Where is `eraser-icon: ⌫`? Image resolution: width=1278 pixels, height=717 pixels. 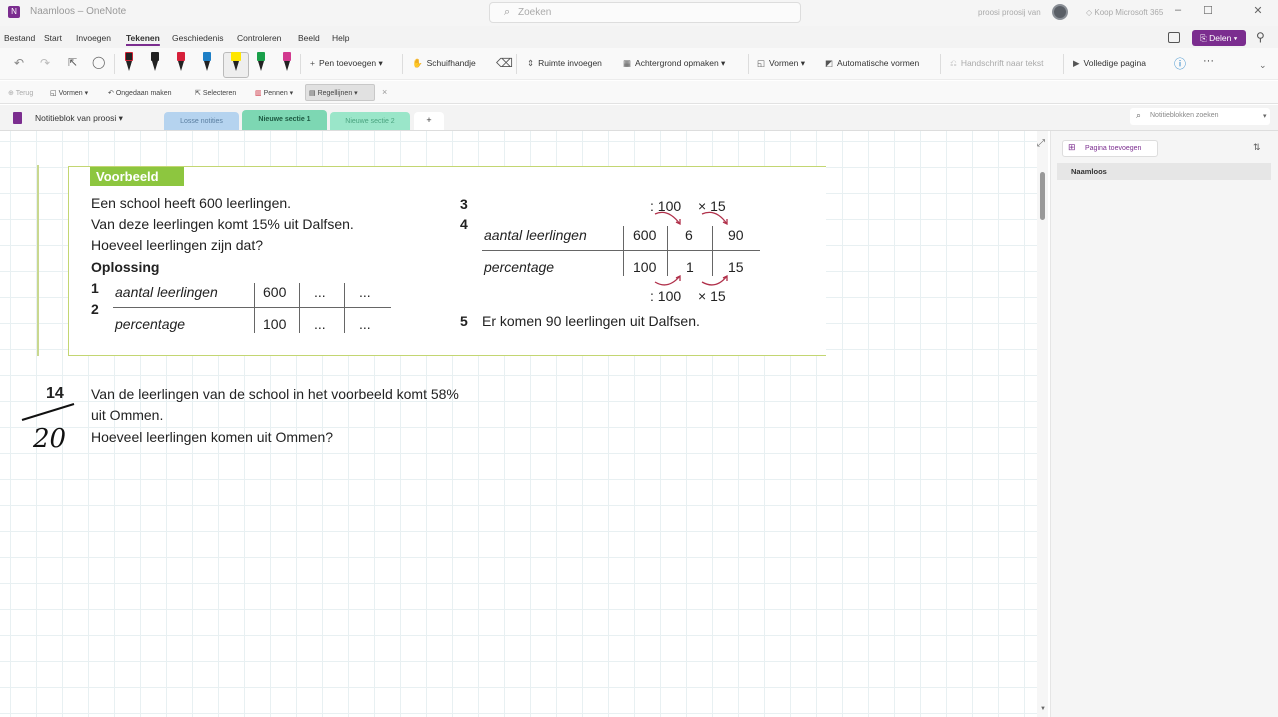
eraser-icon: ⌫ is located at coordinates (504, 63).